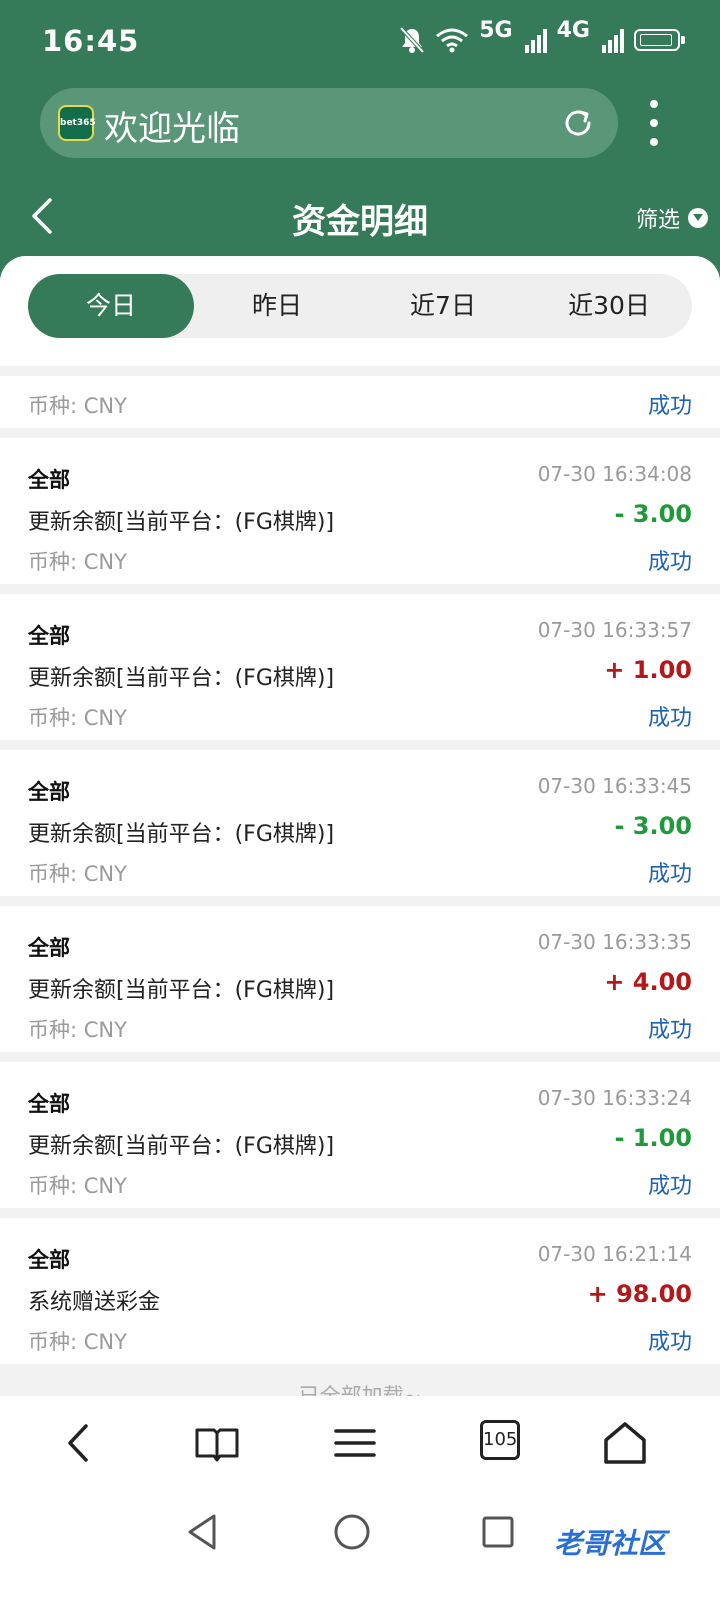  Describe the element at coordinates (659, 40) in the screenshot. I see `battery-icon` at that location.